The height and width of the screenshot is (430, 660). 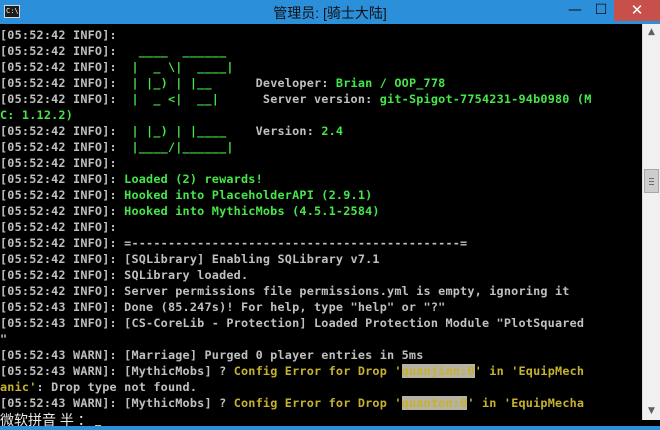 I want to click on scrollbar-thumb, so click(x=651, y=181).